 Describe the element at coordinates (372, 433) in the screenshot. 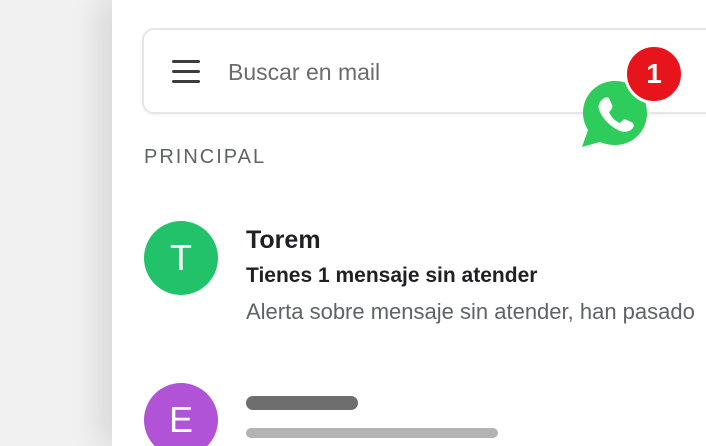

I see `placeholder-subject-bar` at that location.